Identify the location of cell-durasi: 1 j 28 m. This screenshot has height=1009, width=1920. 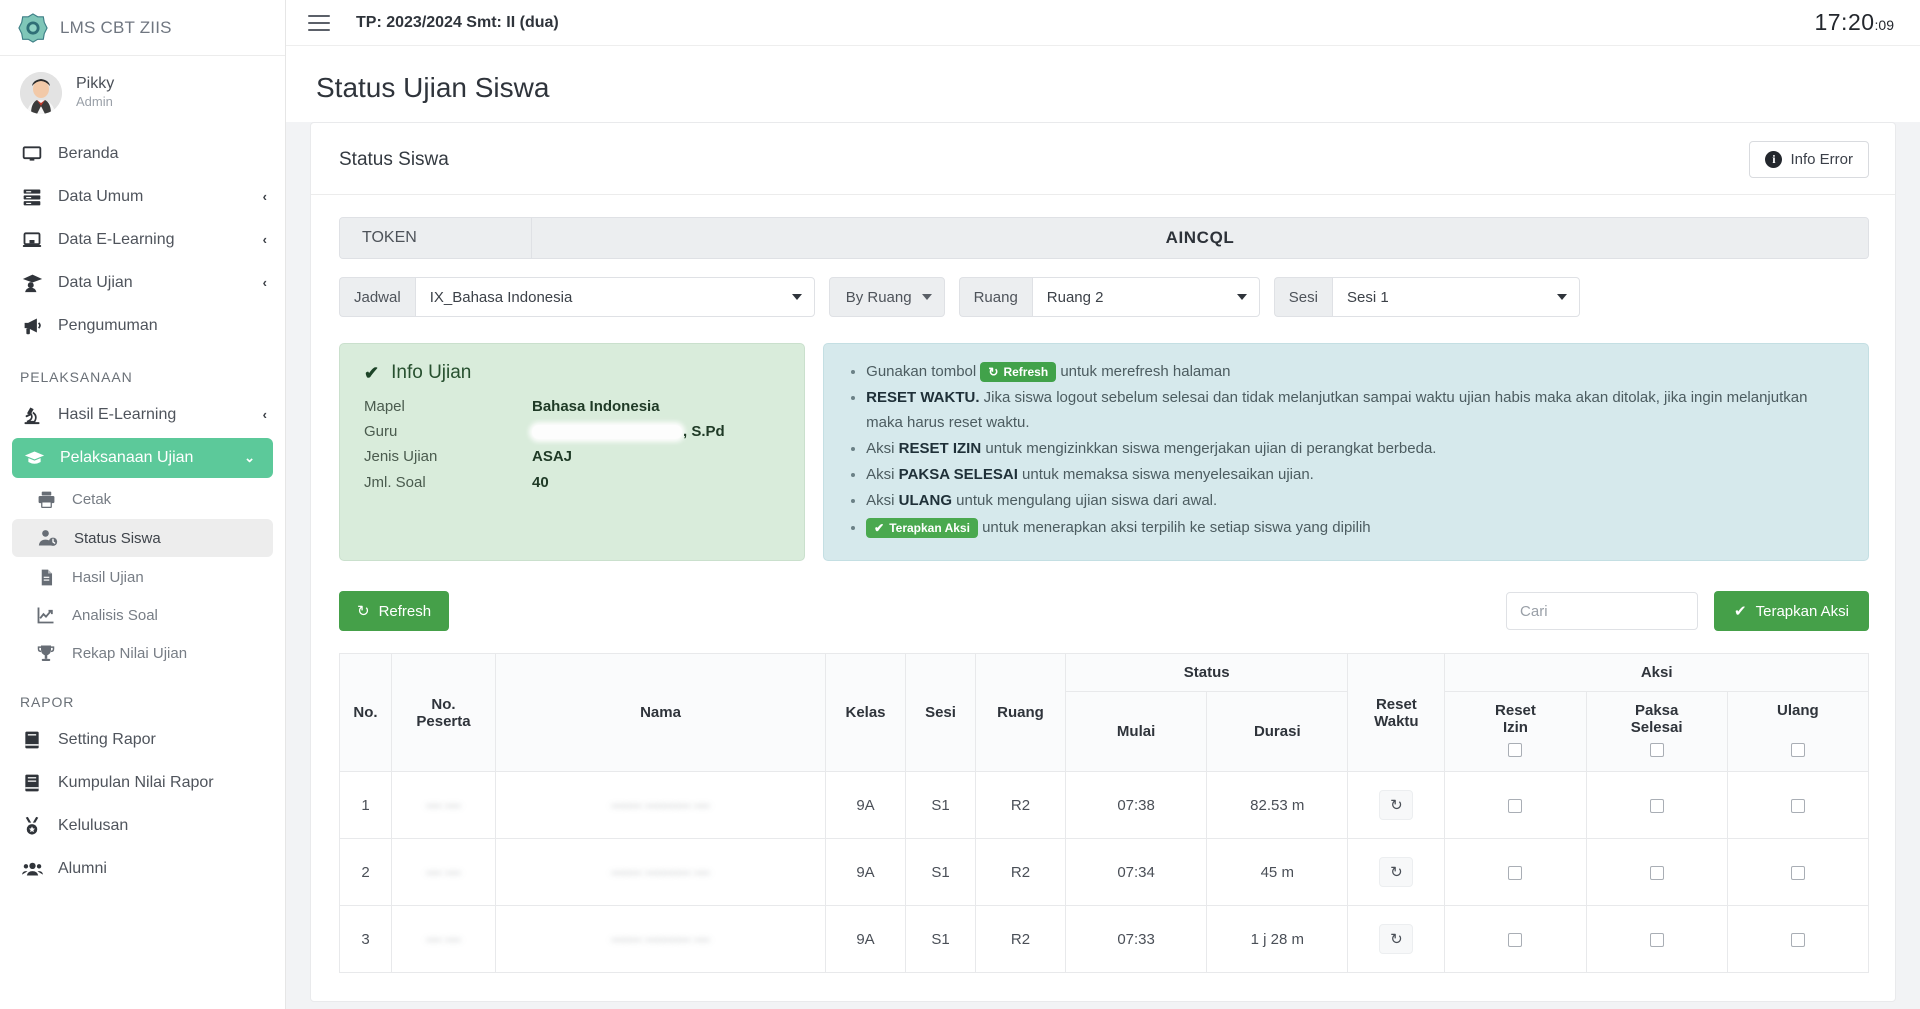
(1277, 939).